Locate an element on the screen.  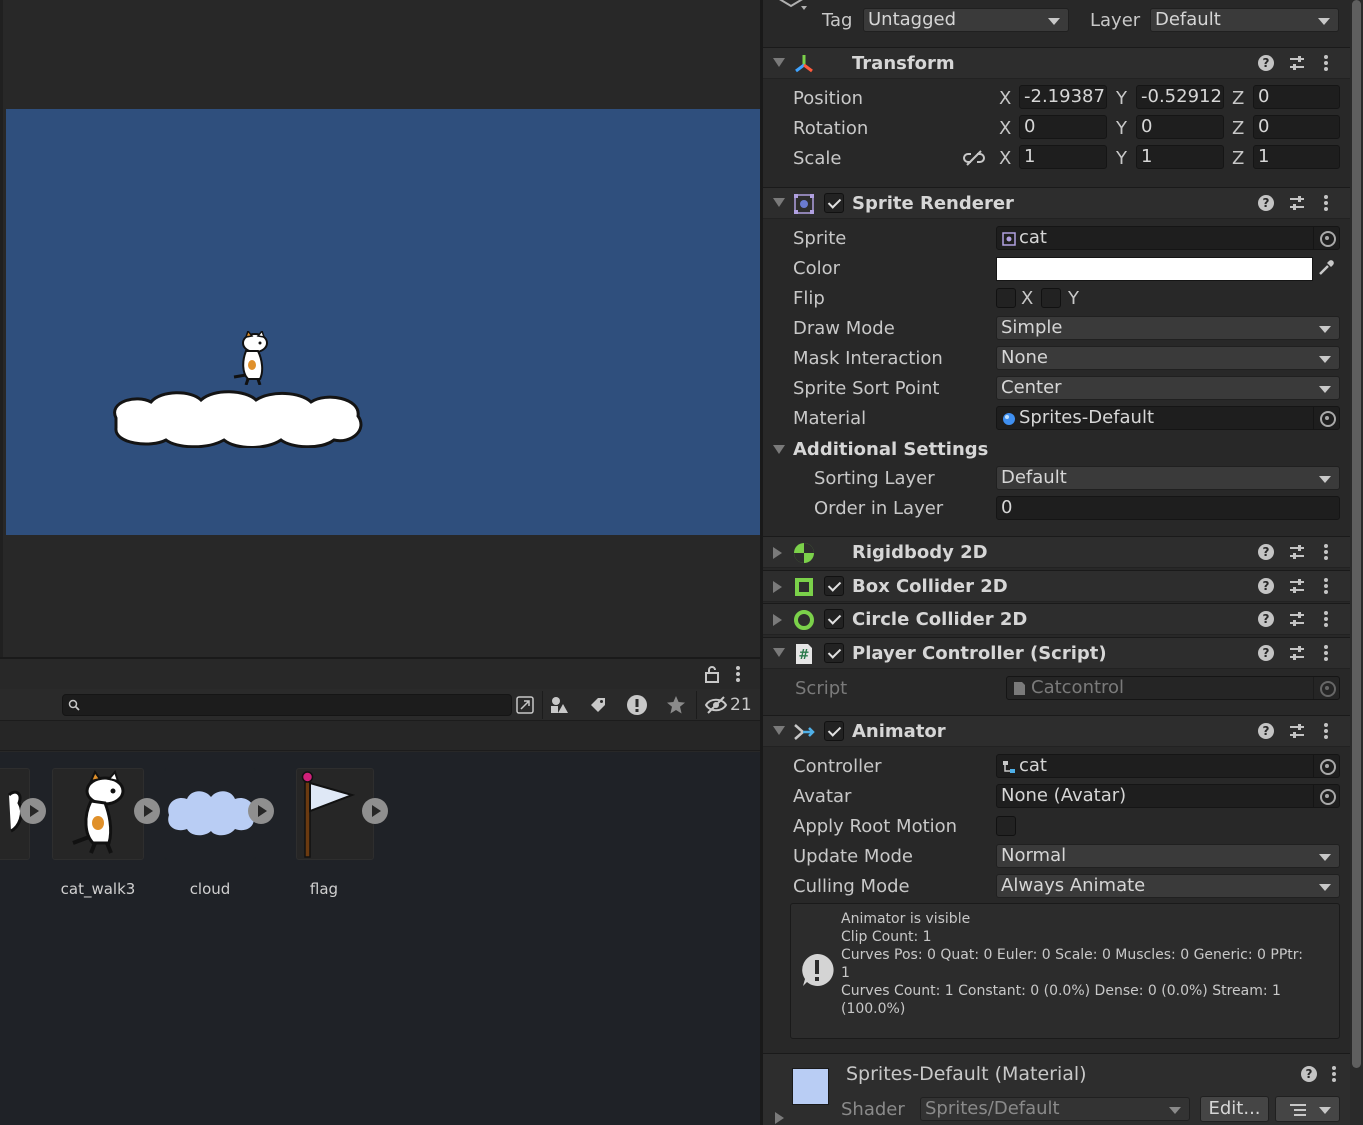
inspector-scrollbar is located at coordinates (1356, 562).